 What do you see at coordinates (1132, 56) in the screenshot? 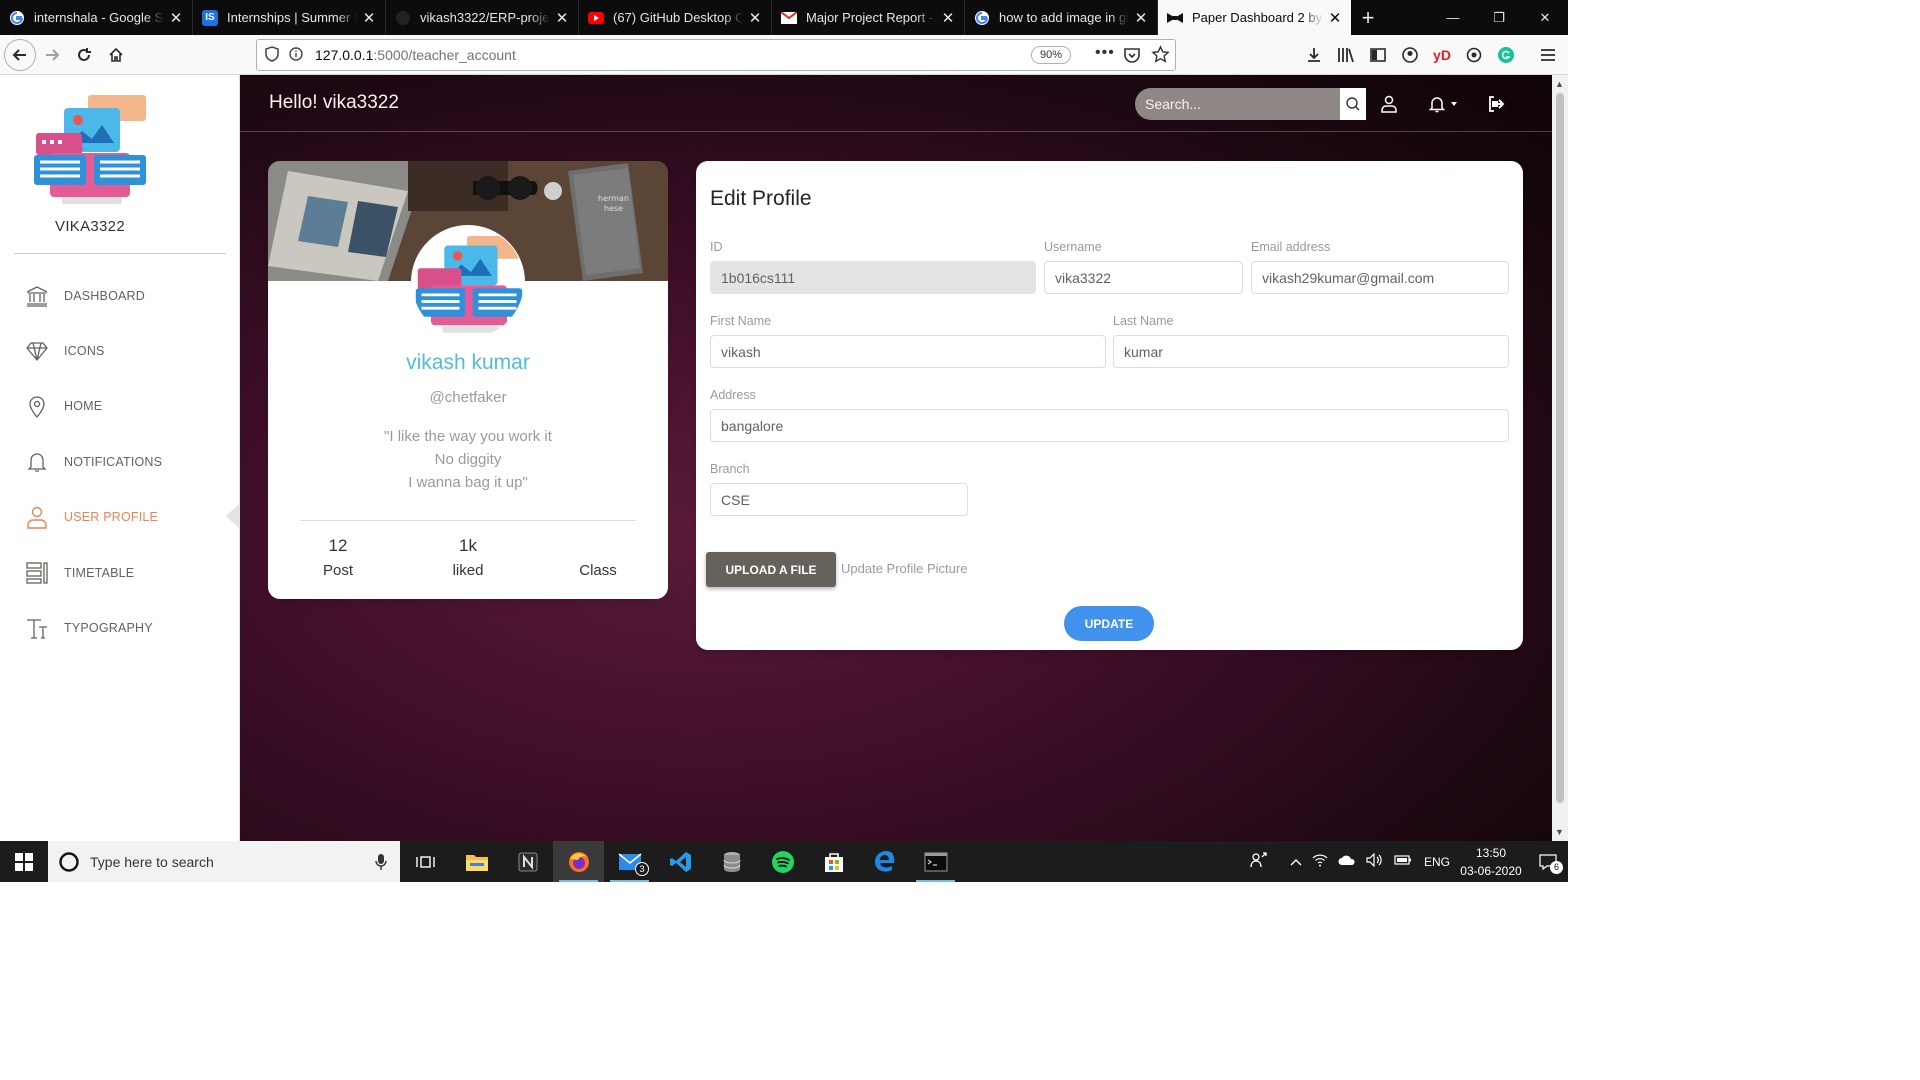
I see `pocket-icon` at bounding box center [1132, 56].